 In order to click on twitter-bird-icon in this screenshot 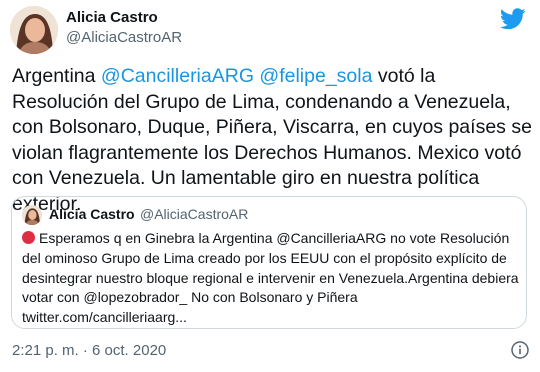, I will do `click(513, 19)`.